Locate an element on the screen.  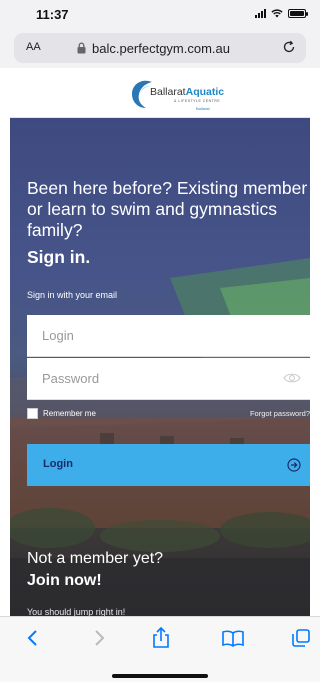
show-password-eye-icon is located at coordinates (292, 378).